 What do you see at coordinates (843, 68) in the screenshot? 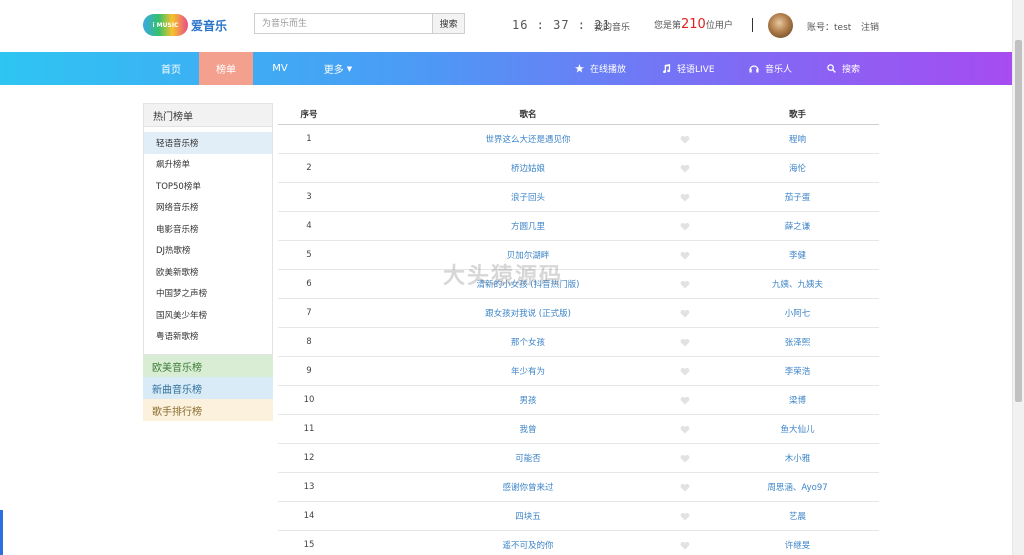
I see `nav-search: 搜索` at bounding box center [843, 68].